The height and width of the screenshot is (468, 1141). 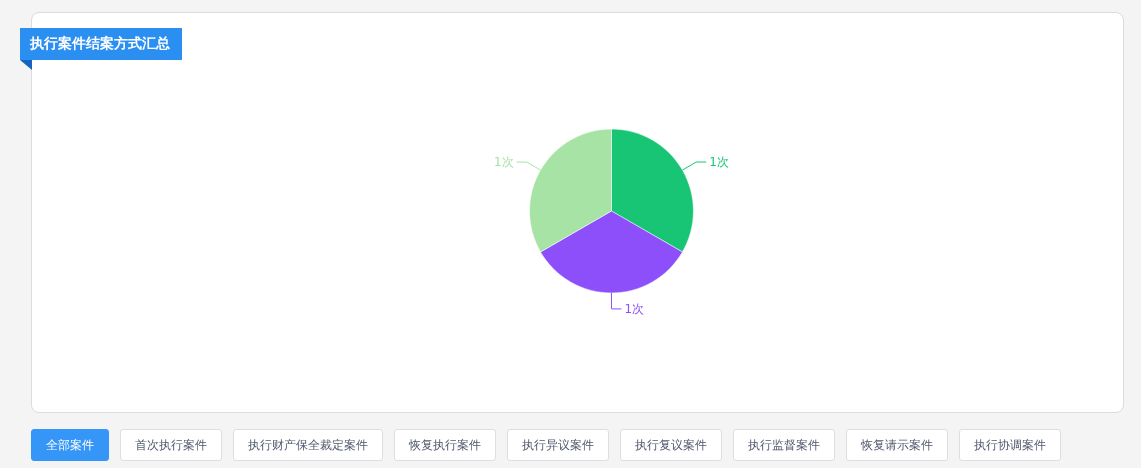 I want to click on filter-button: 恢复执行案件, so click(x=445, y=445).